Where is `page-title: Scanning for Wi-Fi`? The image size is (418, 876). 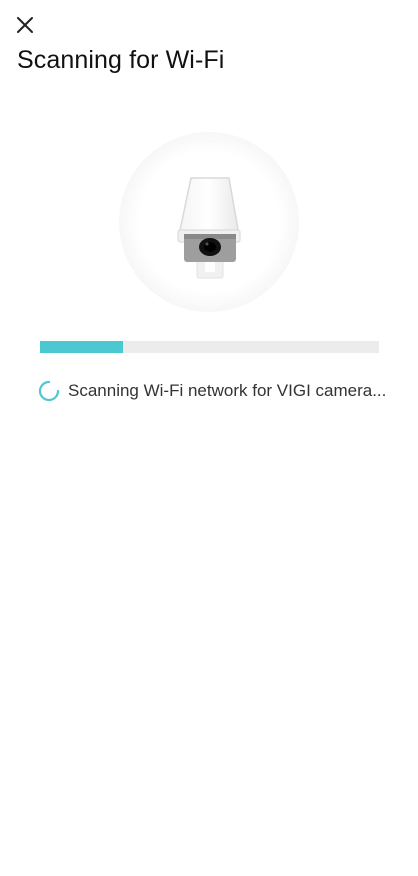
page-title: Scanning for Wi-Fi is located at coordinates (121, 60).